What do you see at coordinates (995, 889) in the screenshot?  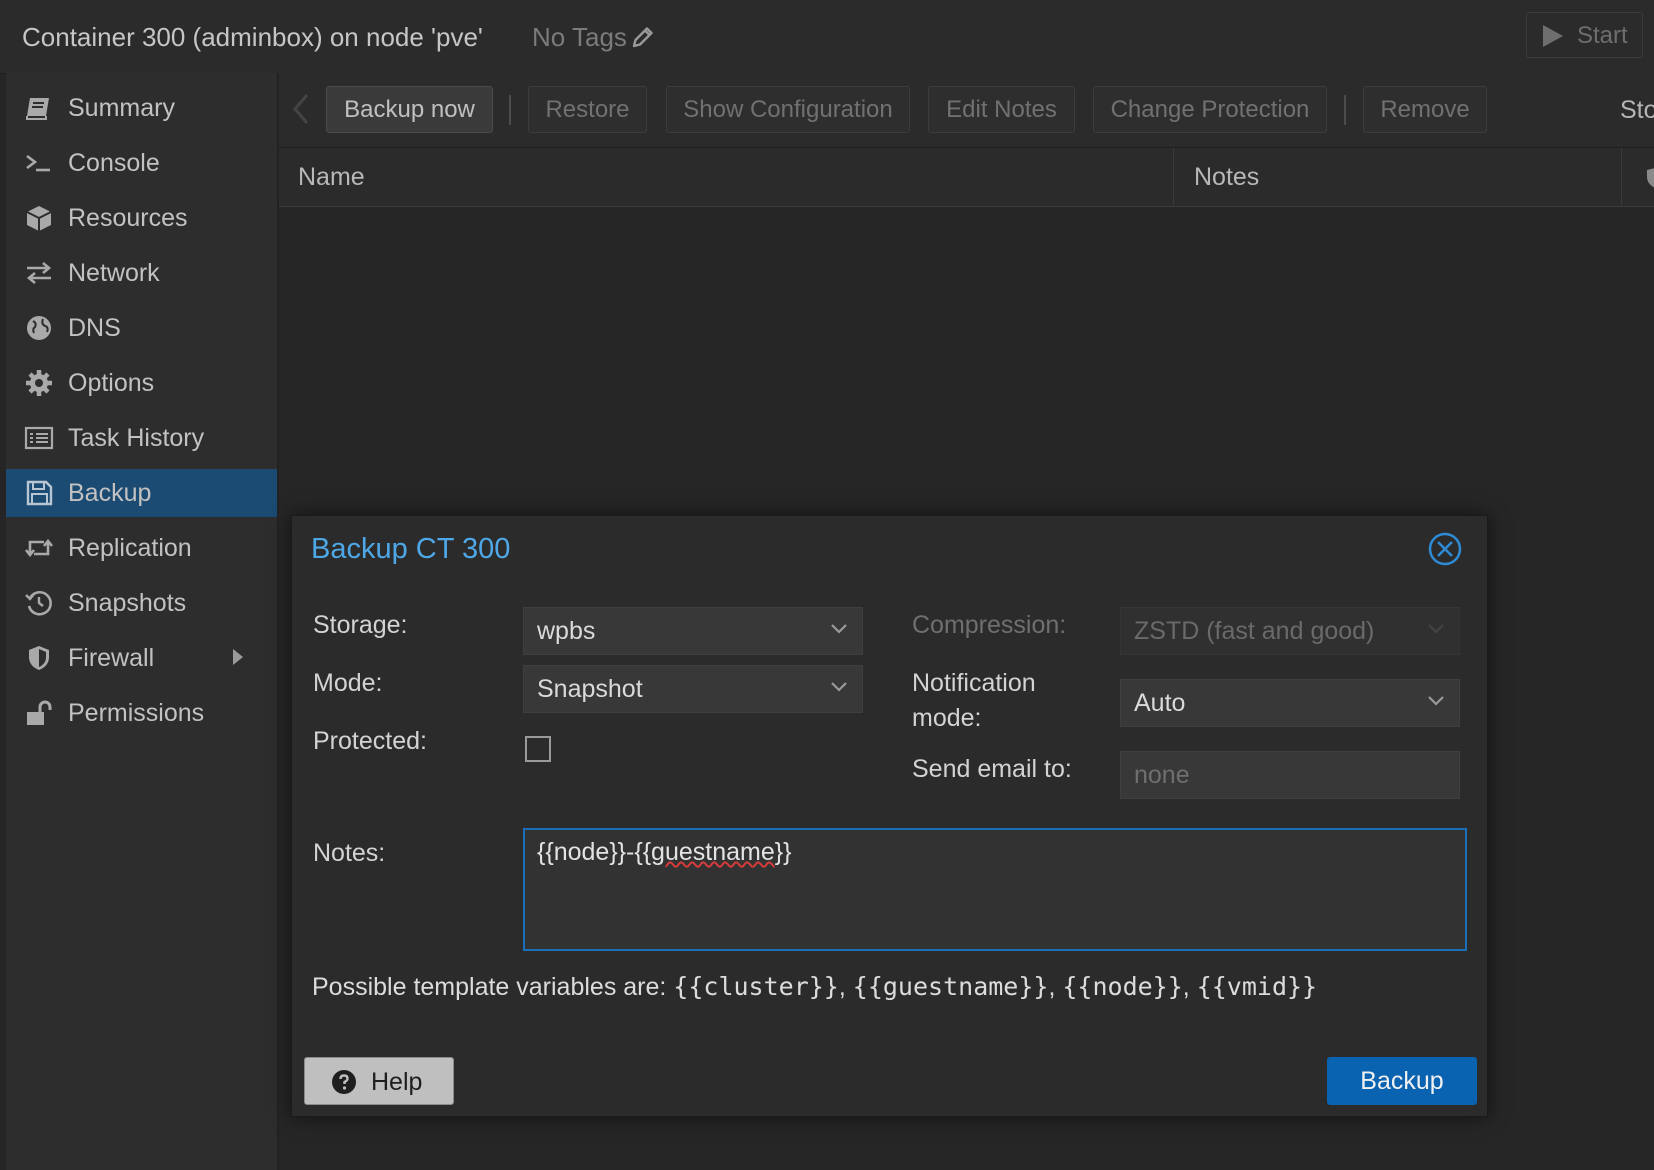 I see `notes-textarea: {{node}}-{{guestname}}` at bounding box center [995, 889].